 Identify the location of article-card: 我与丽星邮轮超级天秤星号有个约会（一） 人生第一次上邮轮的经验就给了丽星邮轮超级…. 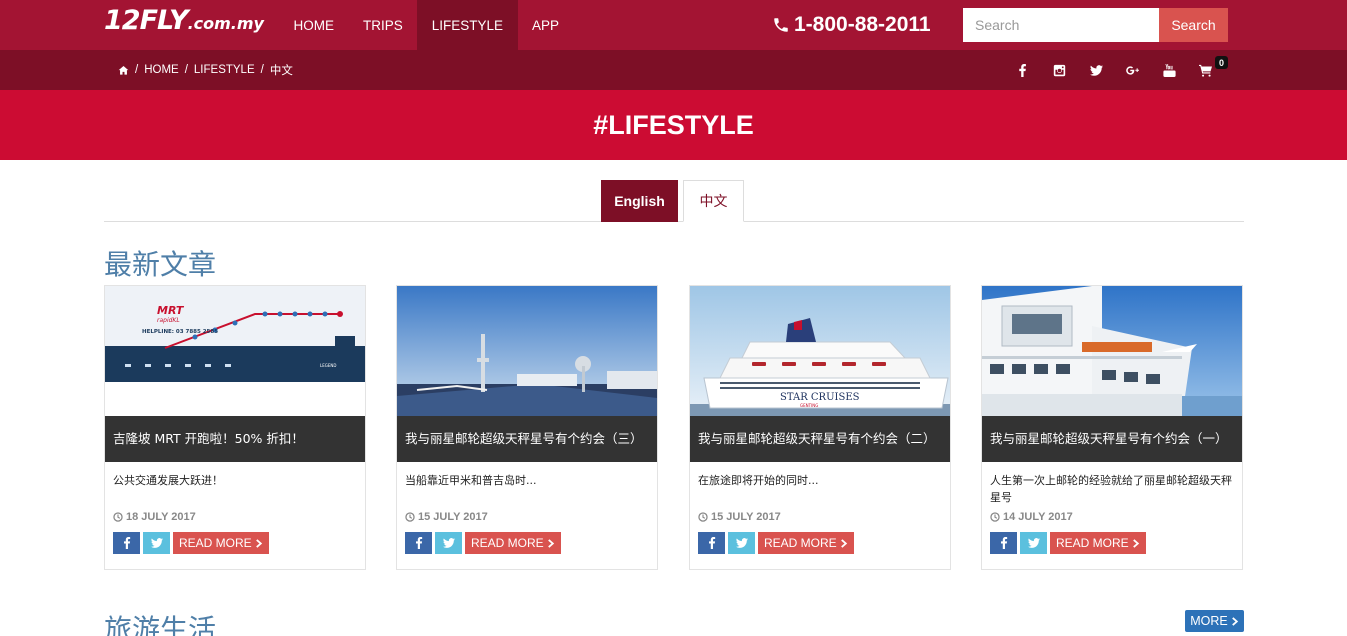
(1112, 427).